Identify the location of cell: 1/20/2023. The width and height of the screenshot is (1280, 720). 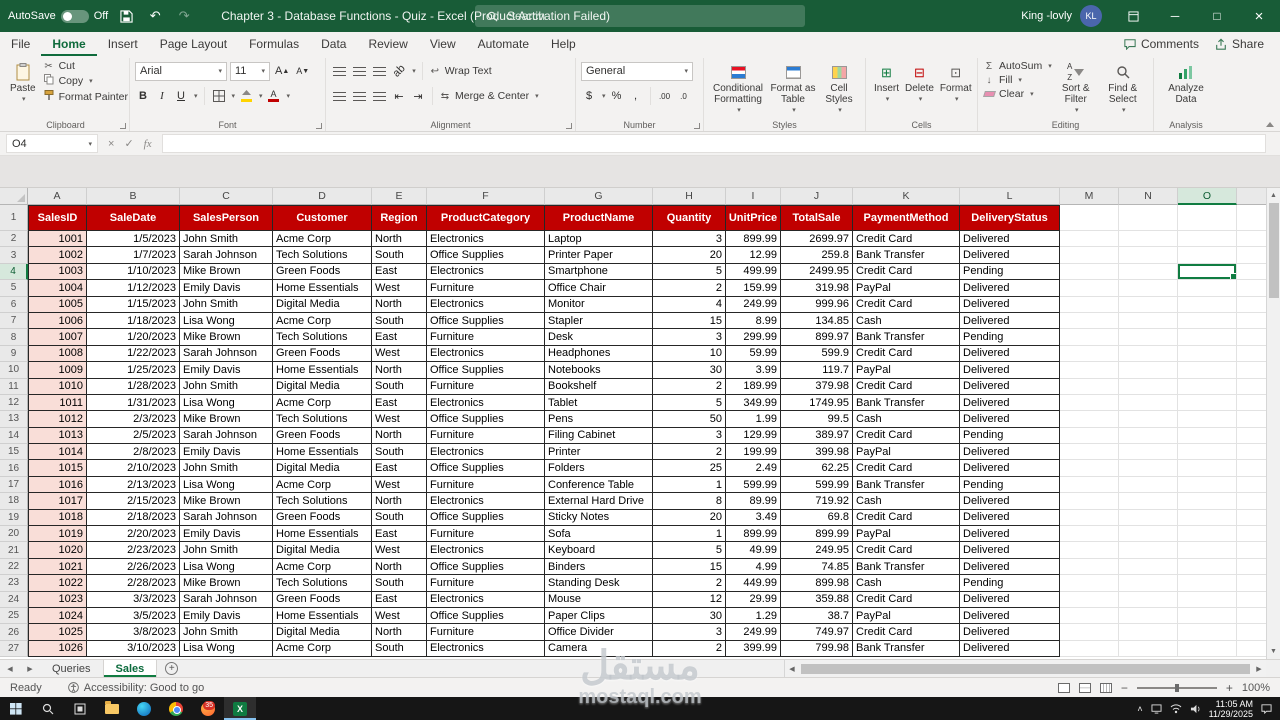
(133, 337).